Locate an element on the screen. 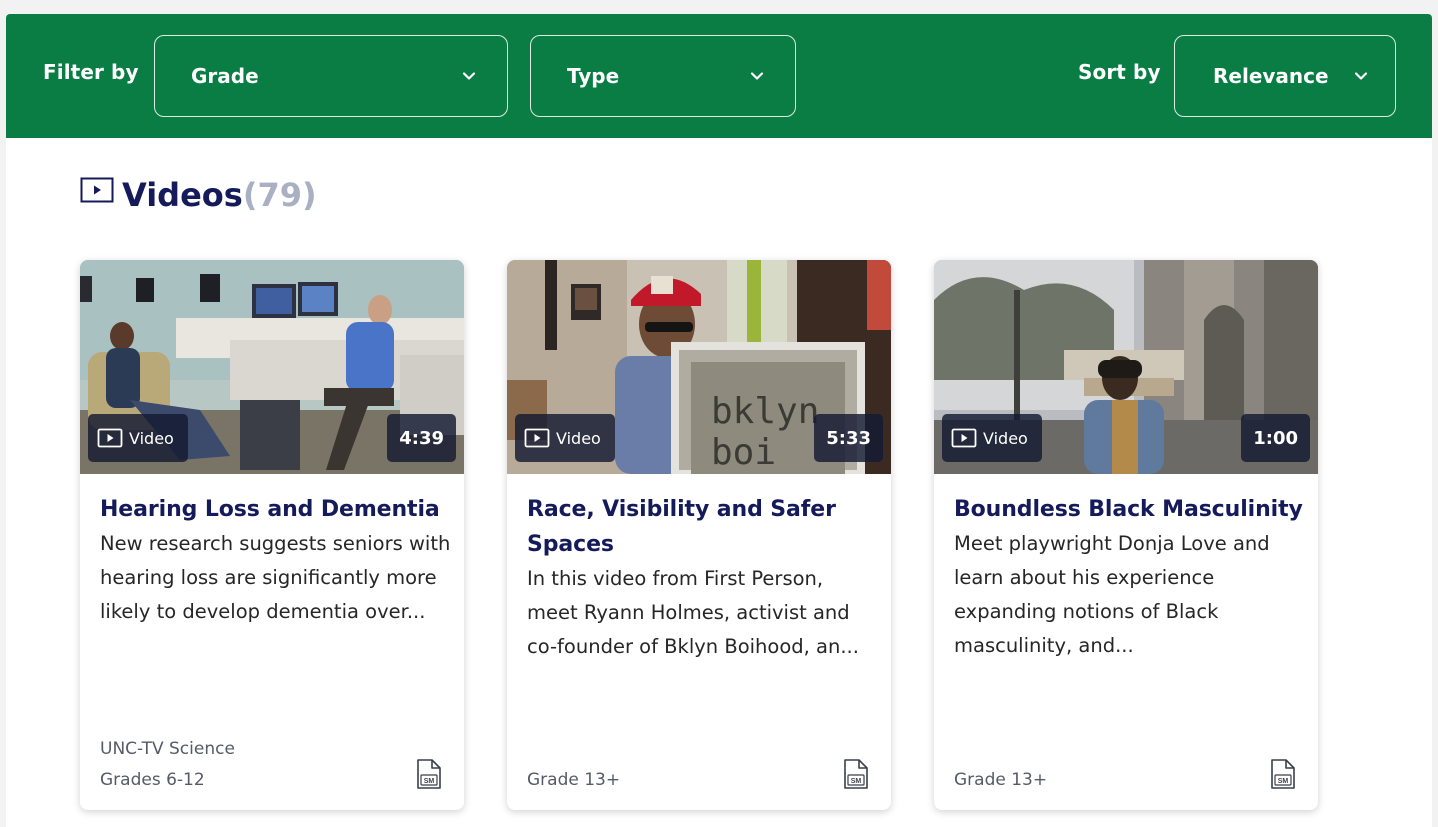 The height and width of the screenshot is (827, 1438). video-thumbnail: Video 4:39 is located at coordinates (272, 367).